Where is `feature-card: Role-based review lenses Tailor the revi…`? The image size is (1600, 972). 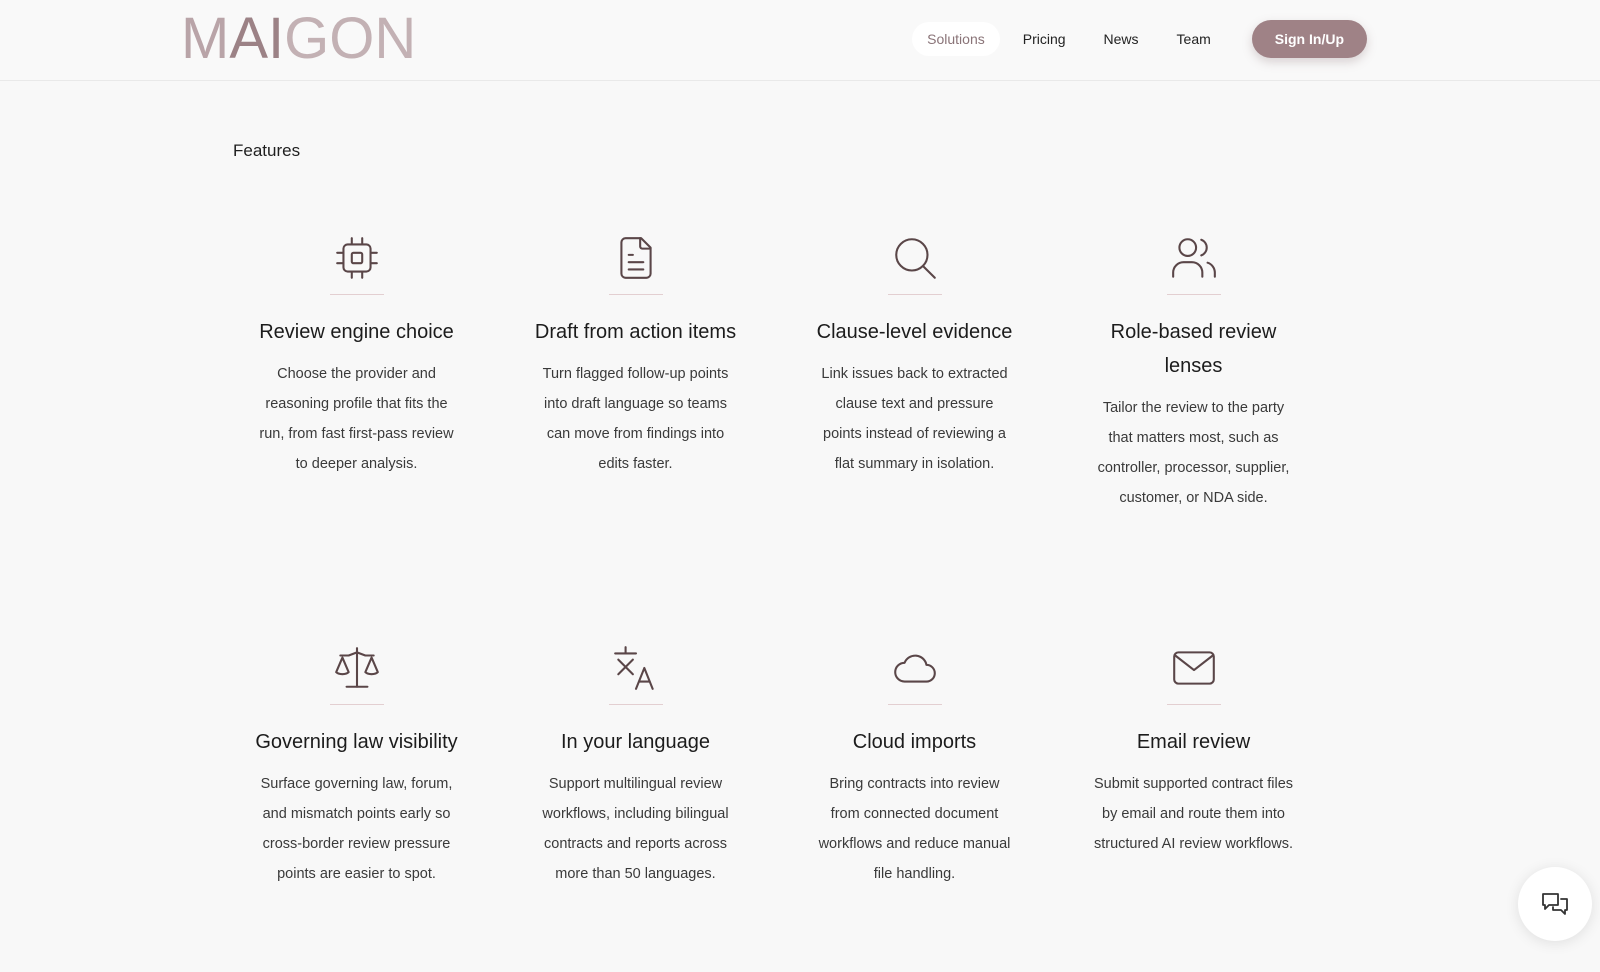 feature-card: Role-based review lenses Tailor the revi… is located at coordinates (1193, 437).